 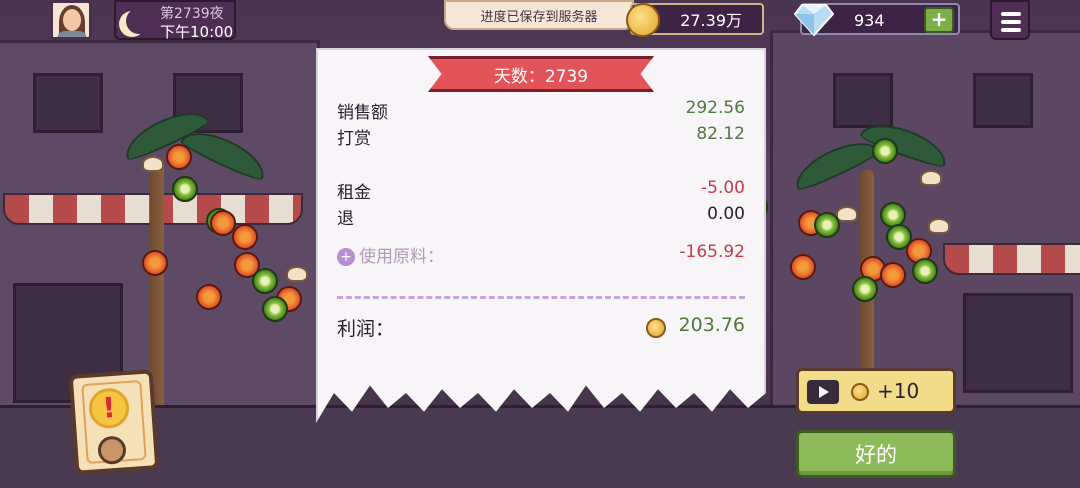 I want to click on refund-row: 退 0.00, so click(x=541, y=216).